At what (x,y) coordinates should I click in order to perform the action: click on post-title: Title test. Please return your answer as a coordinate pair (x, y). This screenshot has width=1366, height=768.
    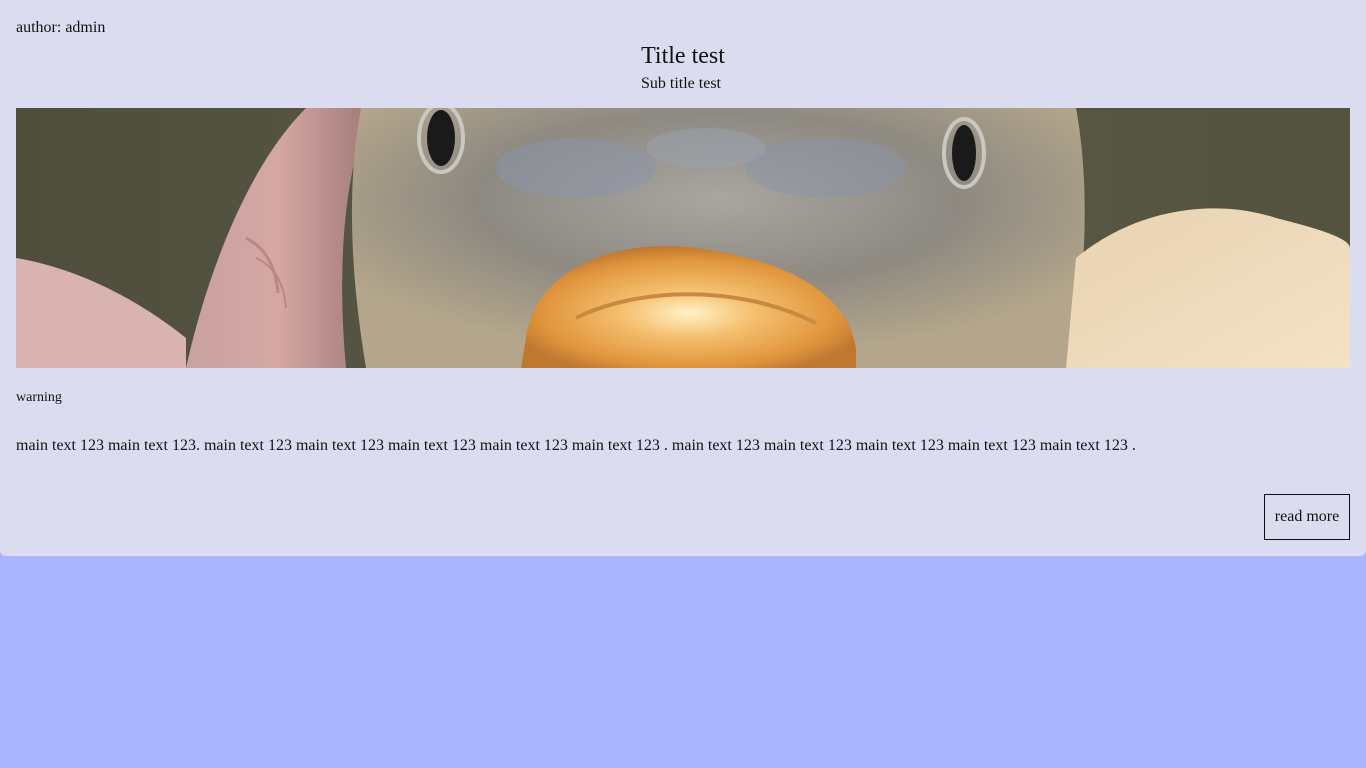
    Looking at the image, I should click on (683, 56).